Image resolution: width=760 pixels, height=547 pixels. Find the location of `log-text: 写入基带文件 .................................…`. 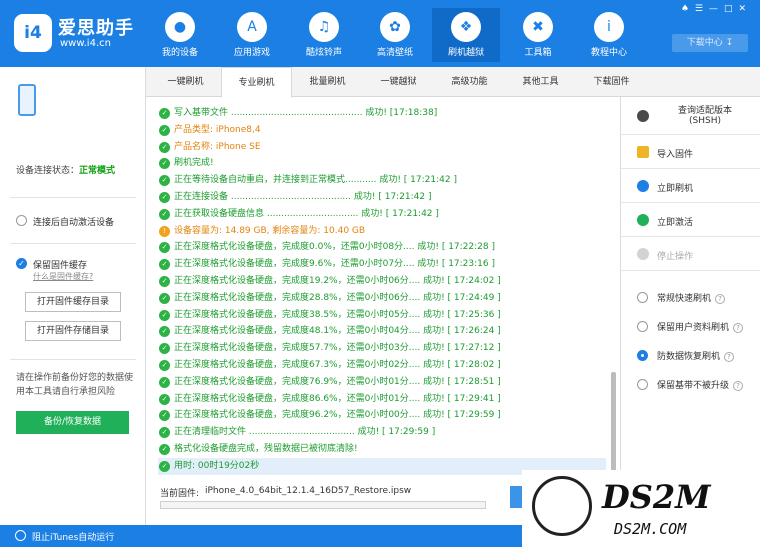

log-text: 写入基带文件 .................................… is located at coordinates (306, 113).